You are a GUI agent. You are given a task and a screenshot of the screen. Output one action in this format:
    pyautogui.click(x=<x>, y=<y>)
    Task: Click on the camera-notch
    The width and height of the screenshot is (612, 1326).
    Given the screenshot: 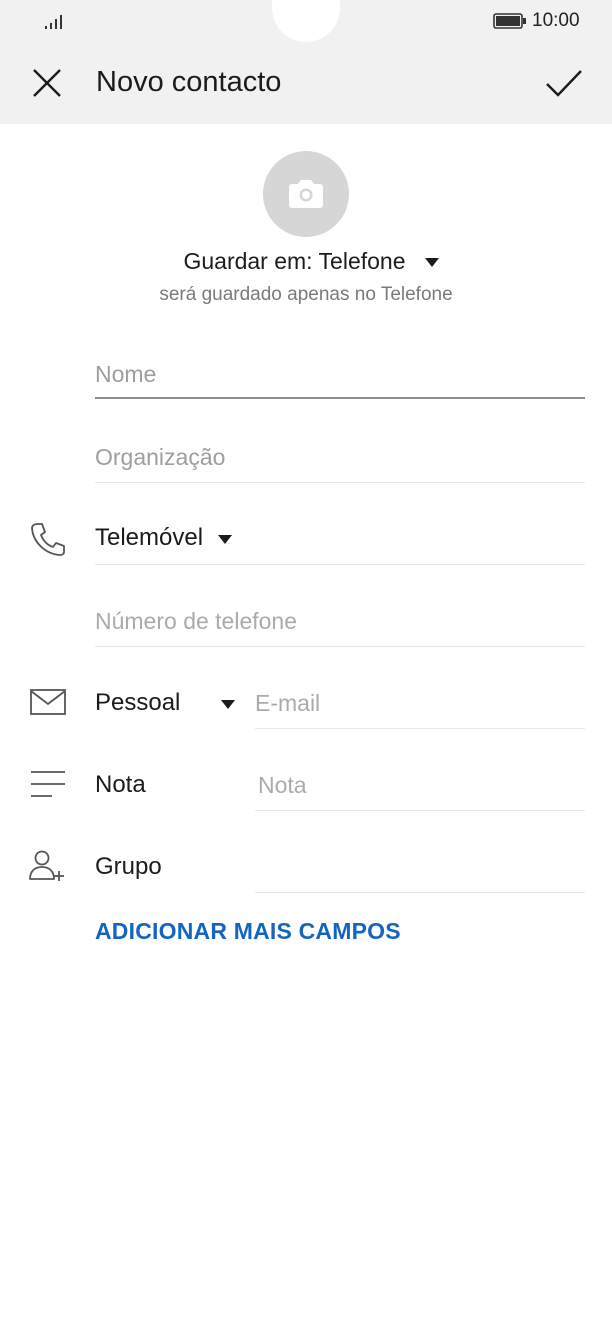 What is the action you would take?
    pyautogui.click(x=306, y=21)
    